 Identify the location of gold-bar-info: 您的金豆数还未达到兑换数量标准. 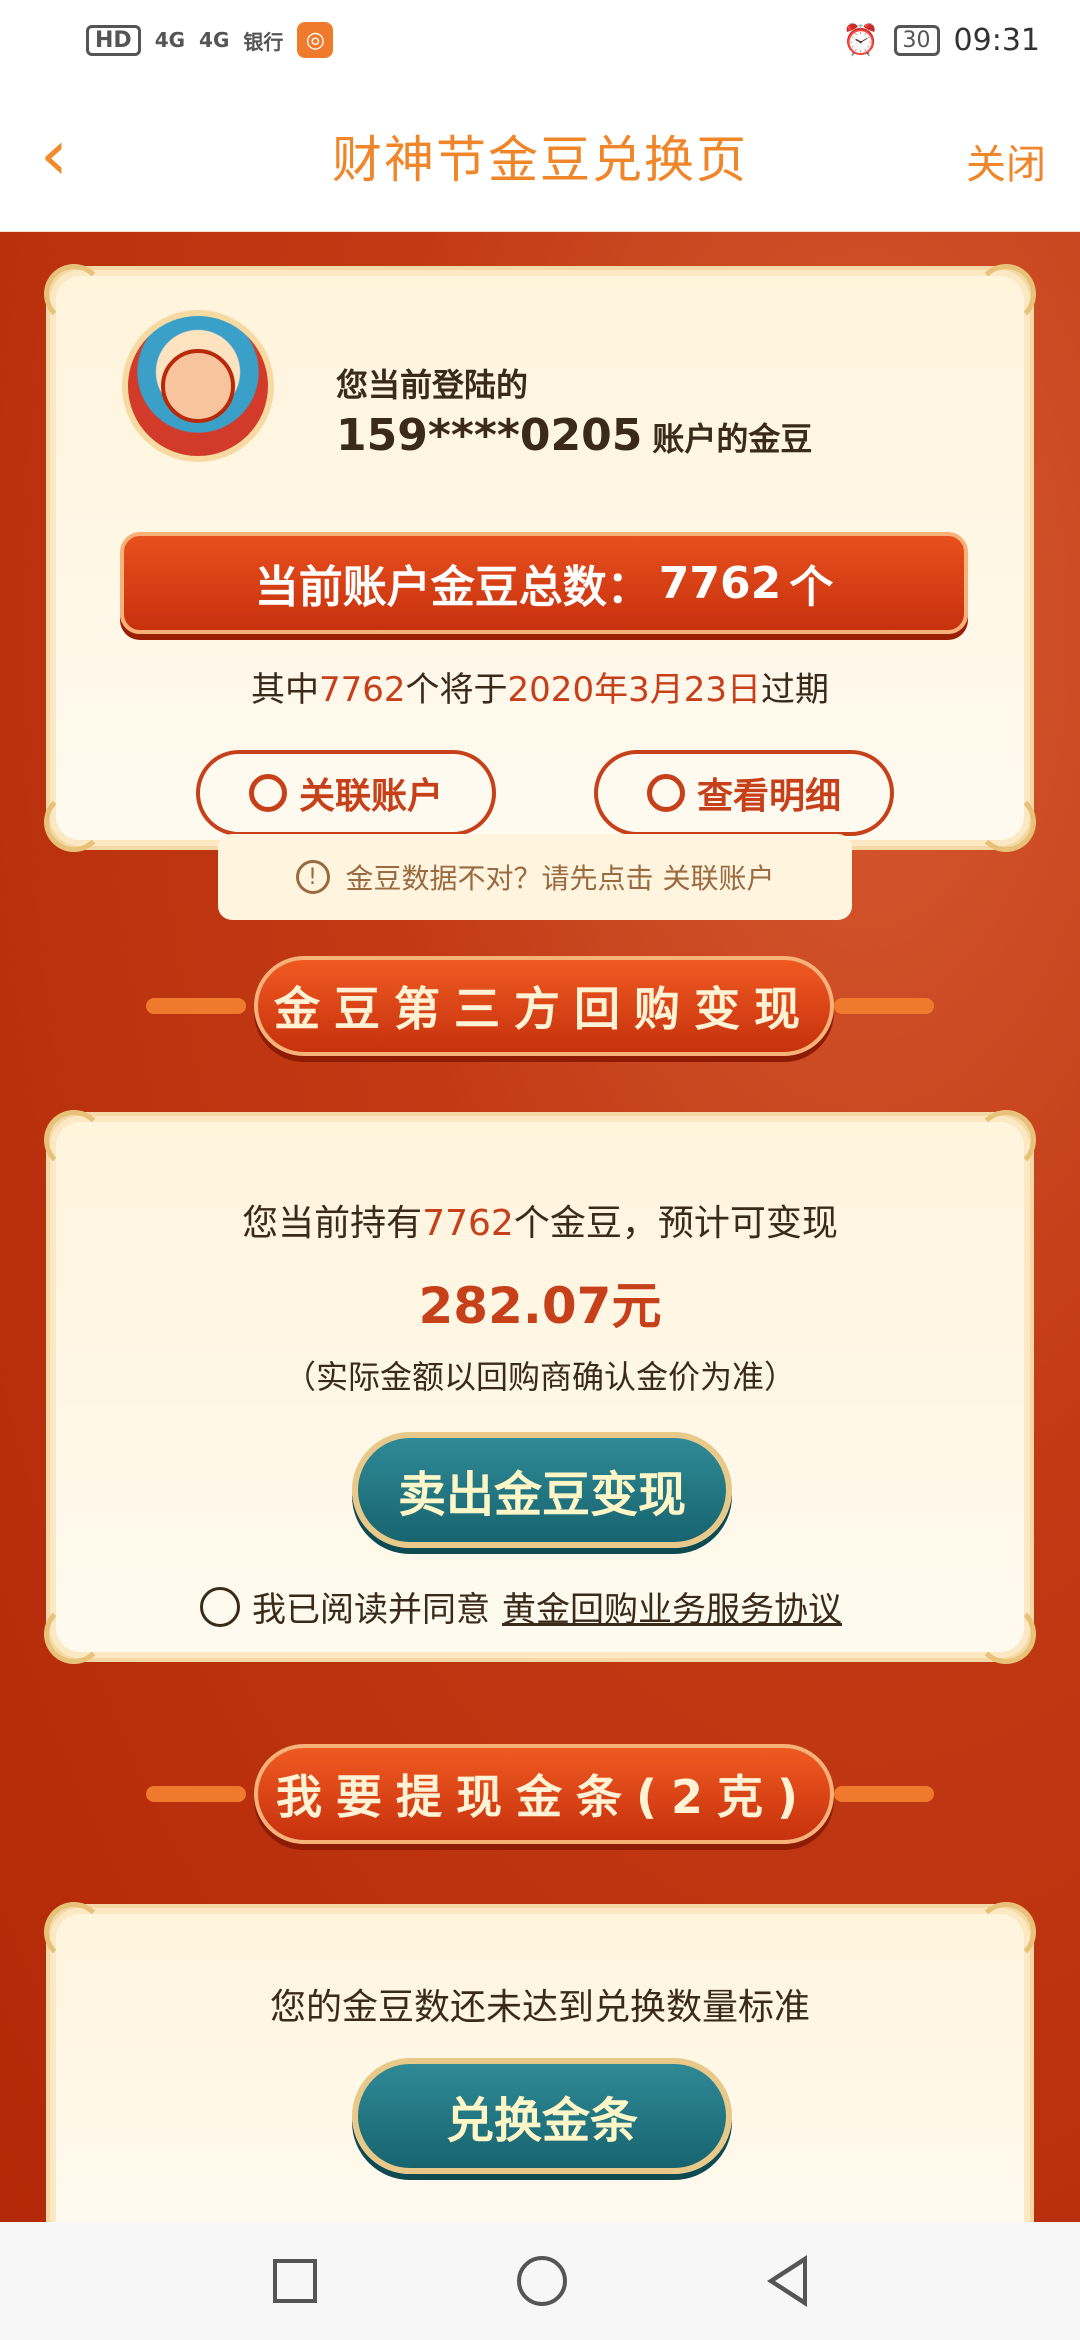
(539, 2007).